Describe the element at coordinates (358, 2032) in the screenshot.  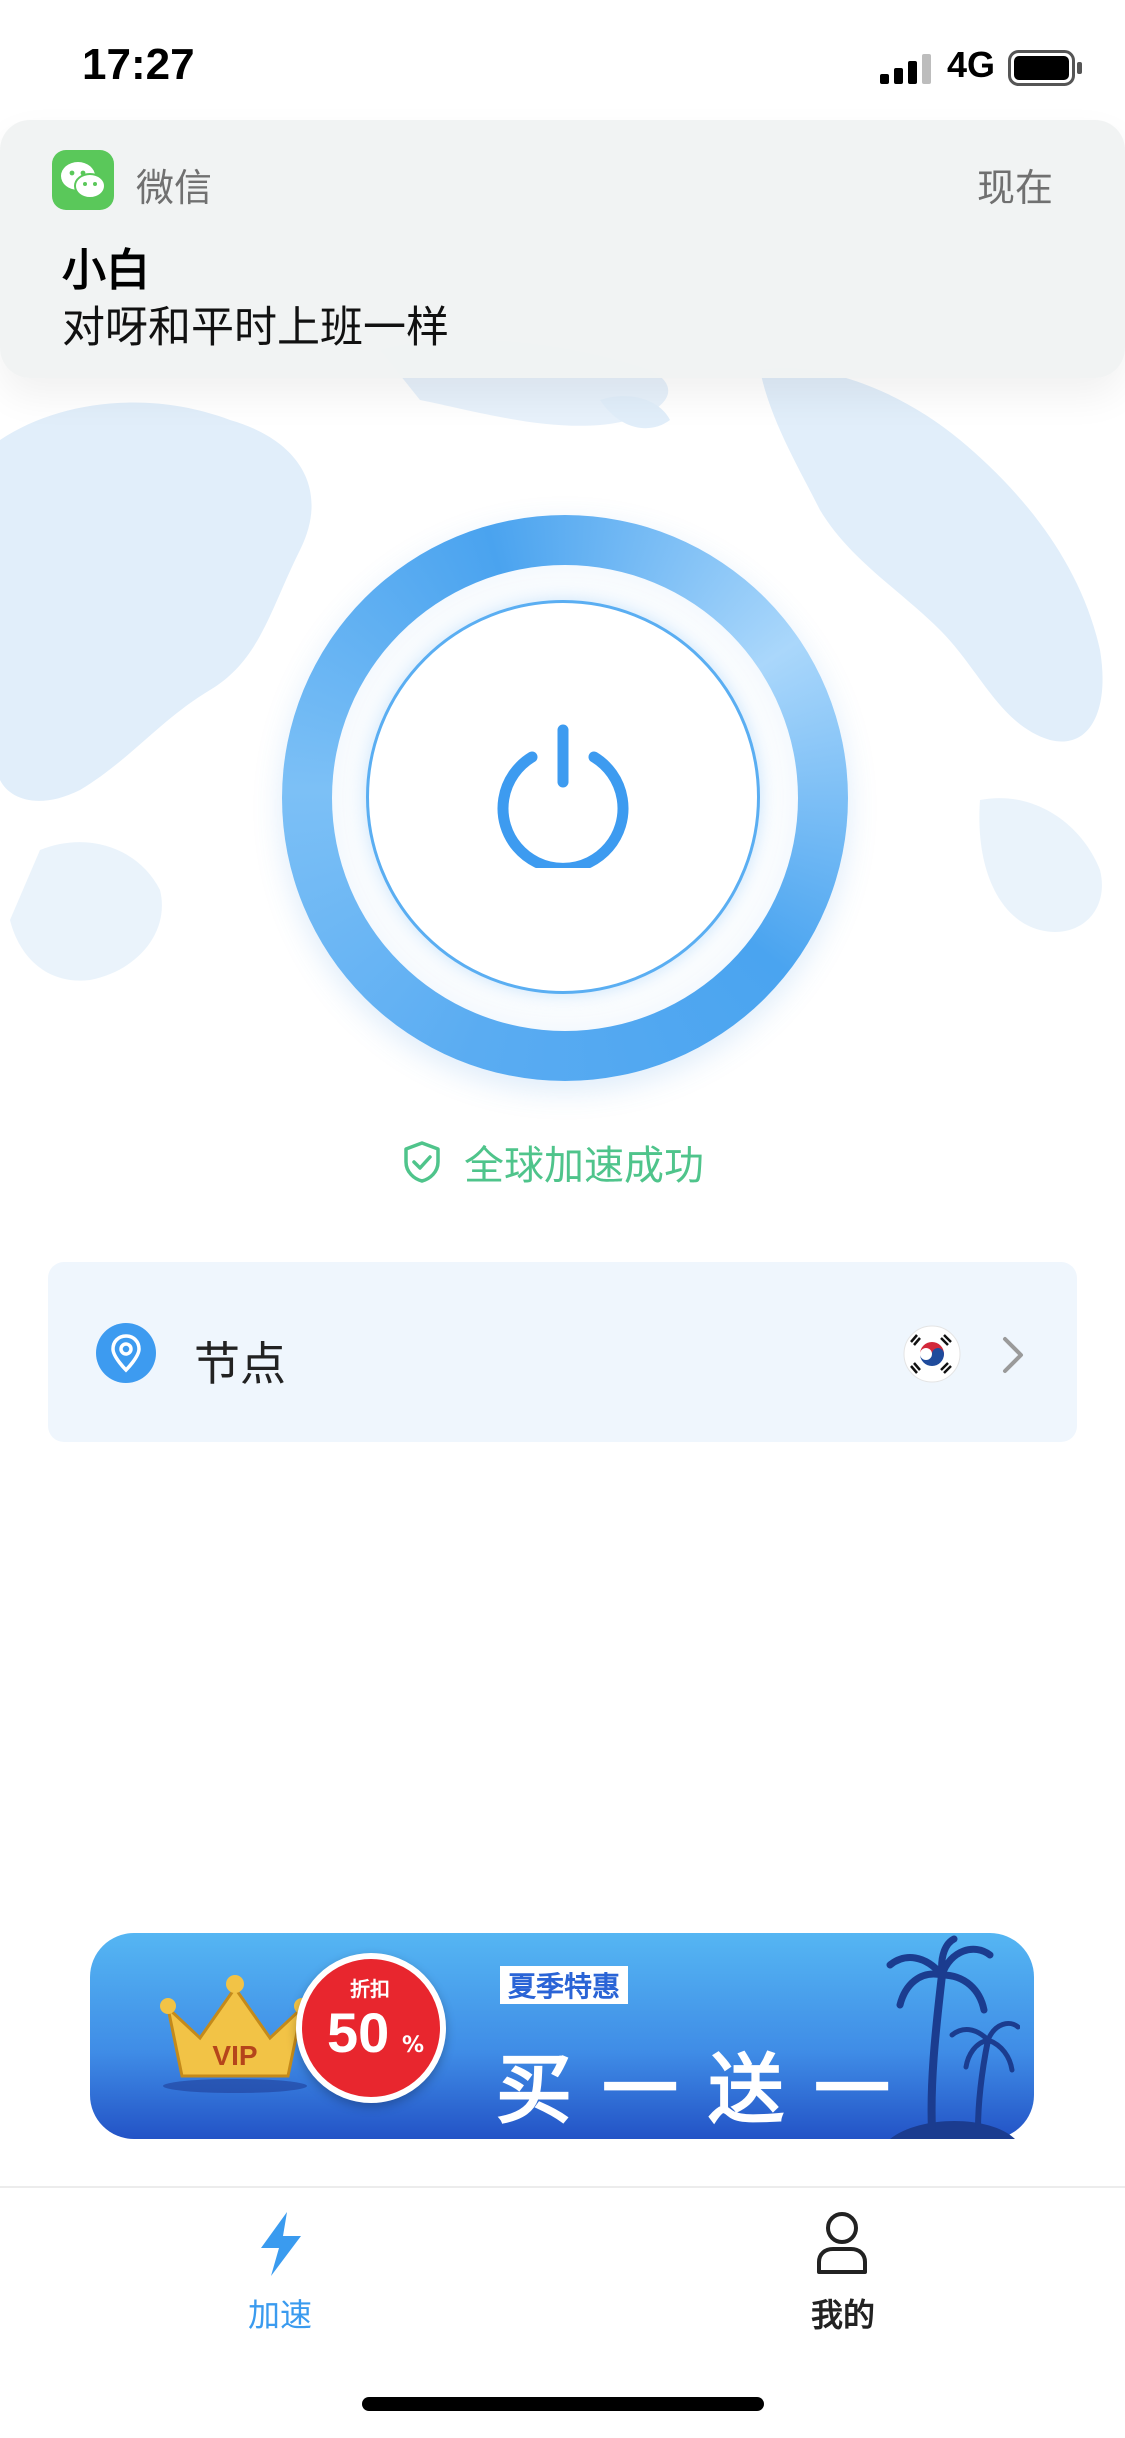
I see `discount-value: 50` at that location.